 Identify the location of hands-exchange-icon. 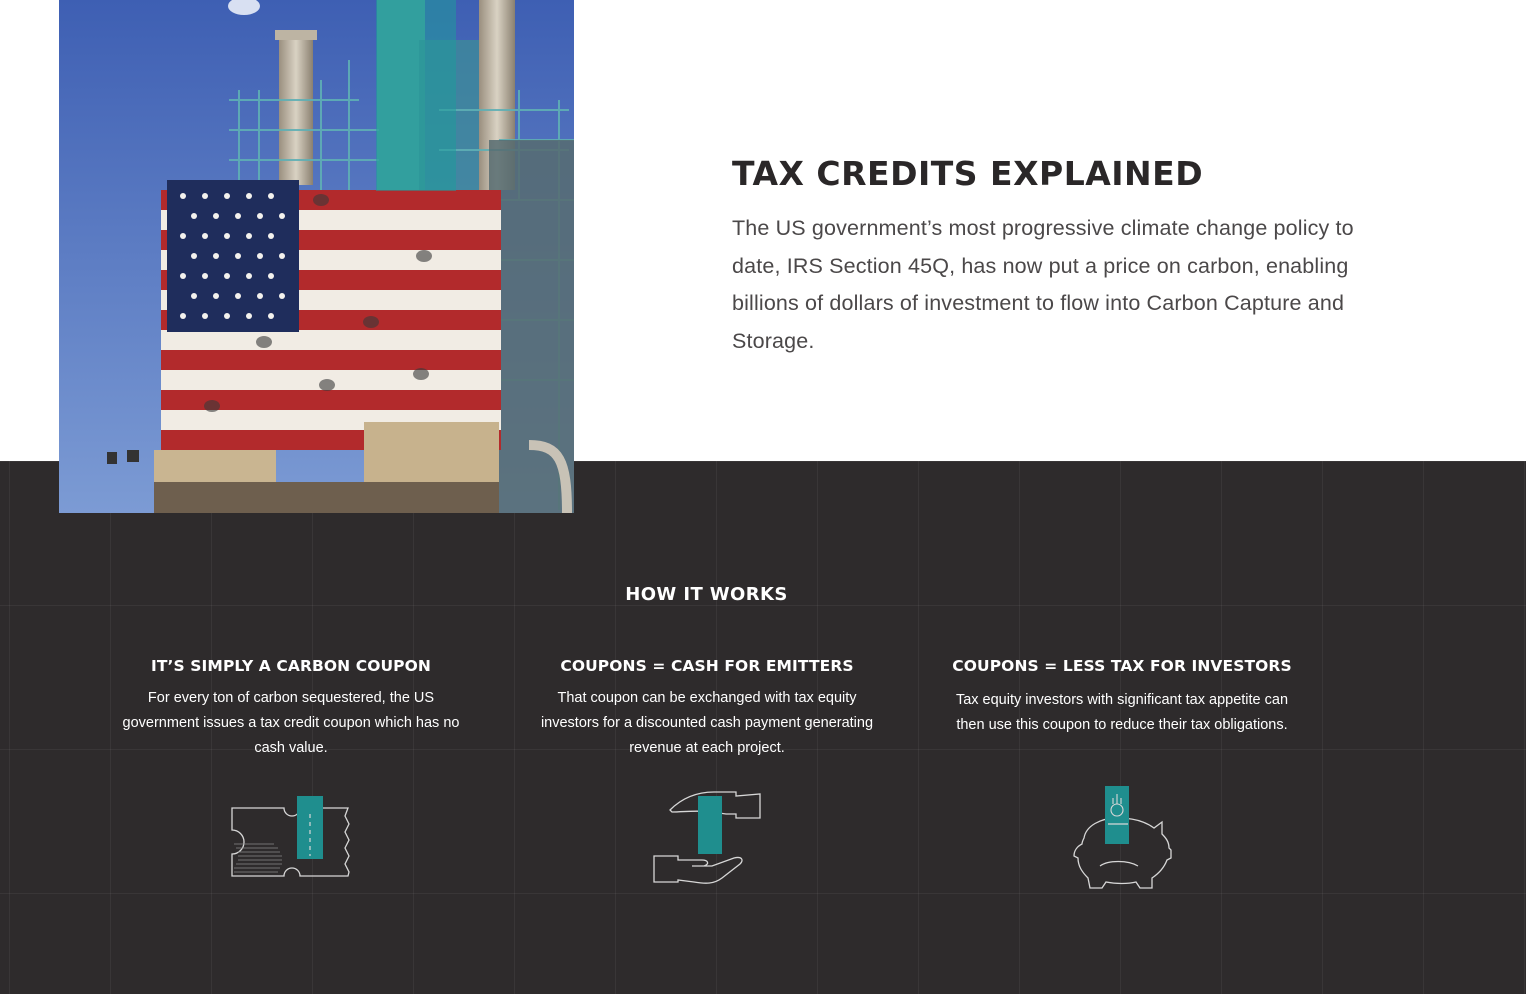
(708, 838).